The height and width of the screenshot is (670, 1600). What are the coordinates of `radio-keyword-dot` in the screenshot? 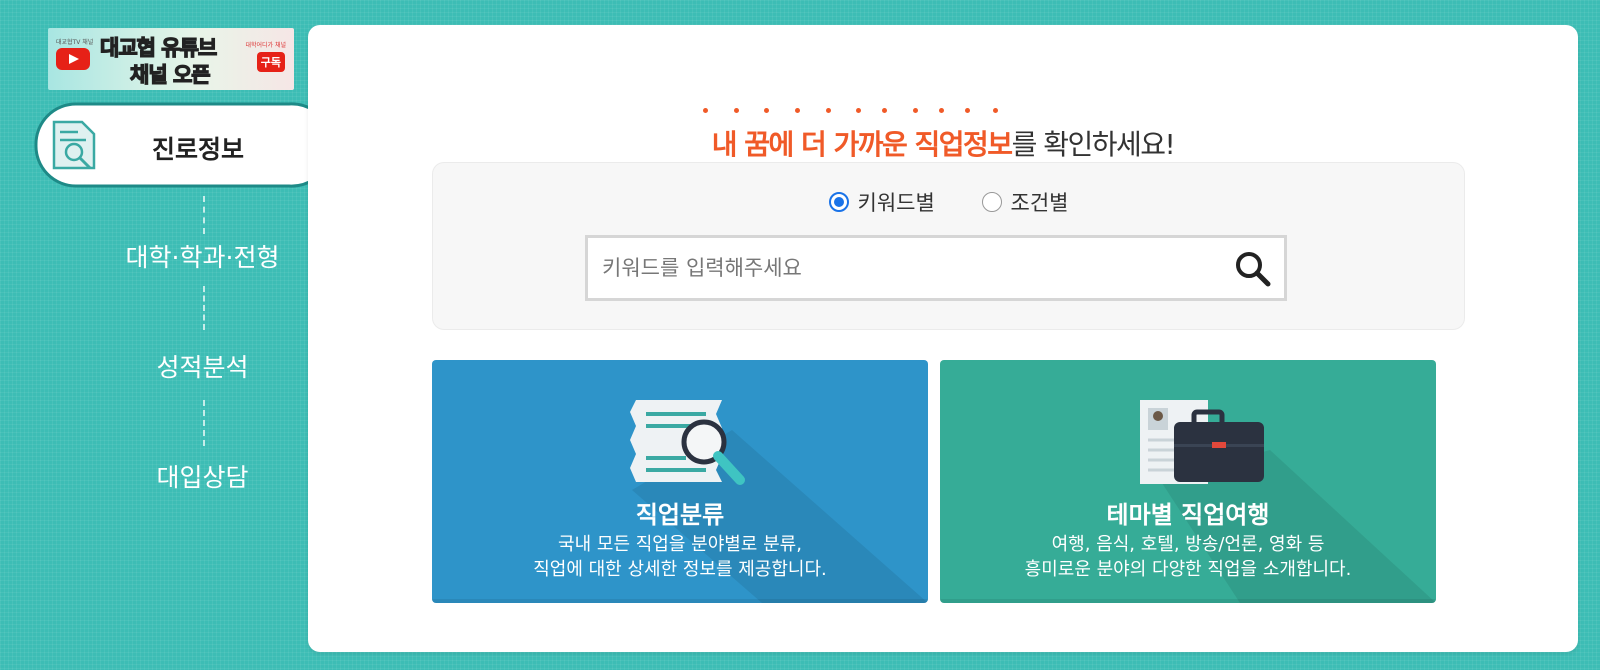 It's located at (838, 202).